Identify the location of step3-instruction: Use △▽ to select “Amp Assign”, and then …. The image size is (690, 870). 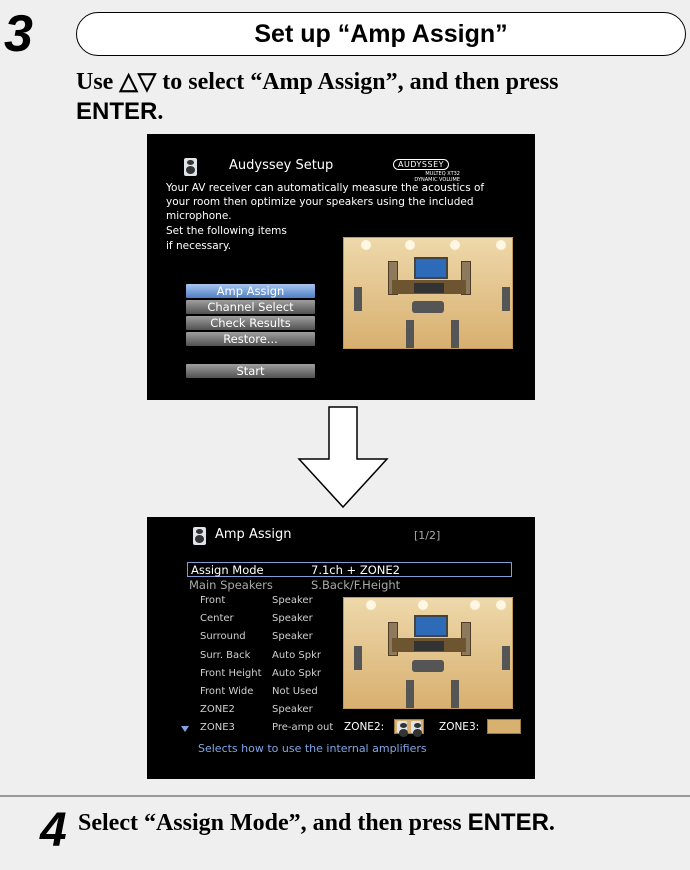
(317, 97).